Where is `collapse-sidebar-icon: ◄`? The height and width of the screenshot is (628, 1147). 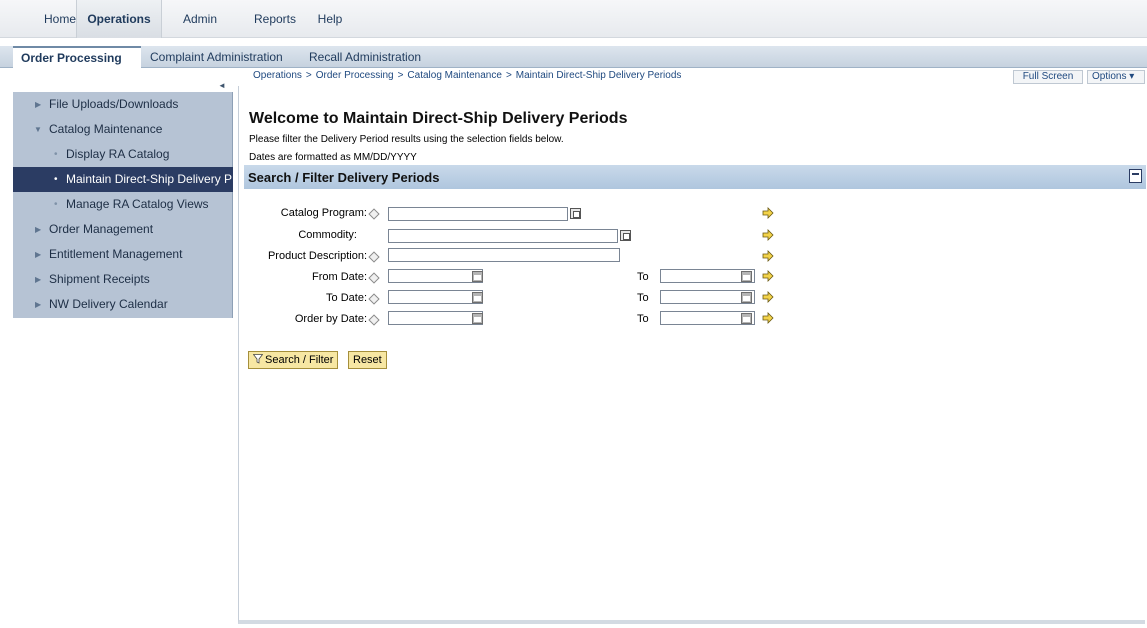 collapse-sidebar-icon: ◄ is located at coordinates (222, 85).